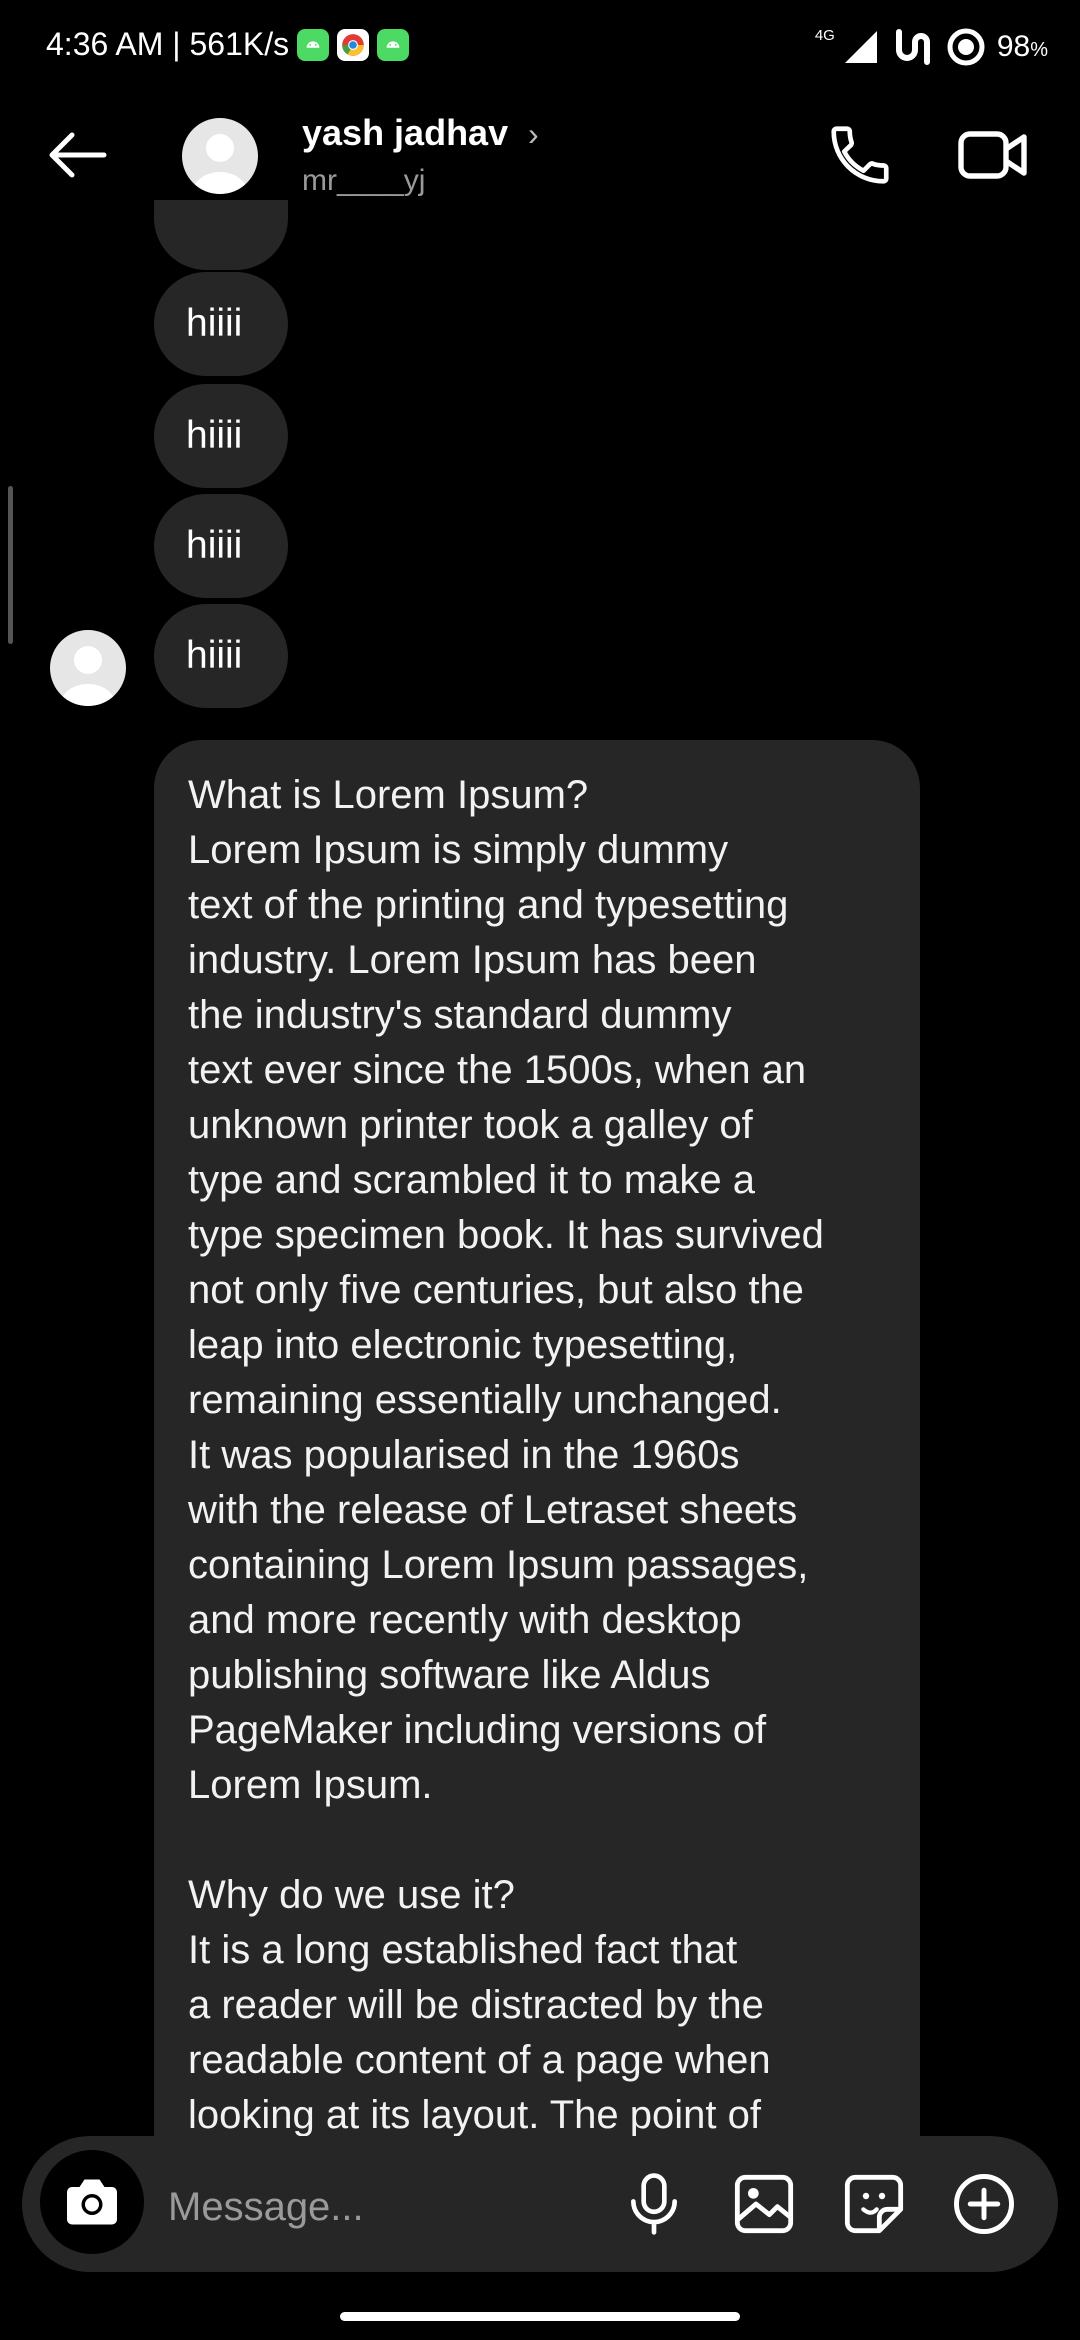 This screenshot has width=1080, height=2340. I want to click on back-button, so click(76, 155).